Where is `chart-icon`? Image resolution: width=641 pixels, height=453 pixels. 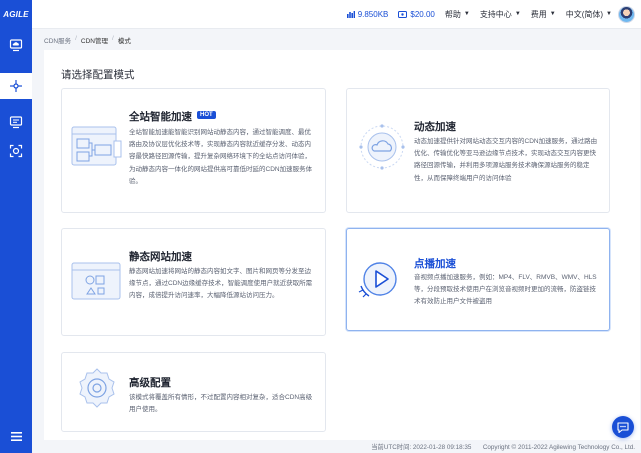 chart-icon is located at coordinates (350, 14).